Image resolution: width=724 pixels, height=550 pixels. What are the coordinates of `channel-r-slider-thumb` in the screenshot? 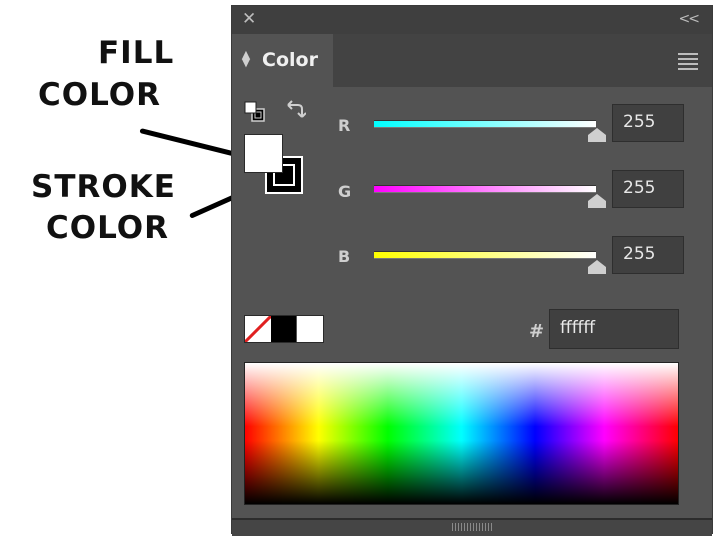 It's located at (597, 135).